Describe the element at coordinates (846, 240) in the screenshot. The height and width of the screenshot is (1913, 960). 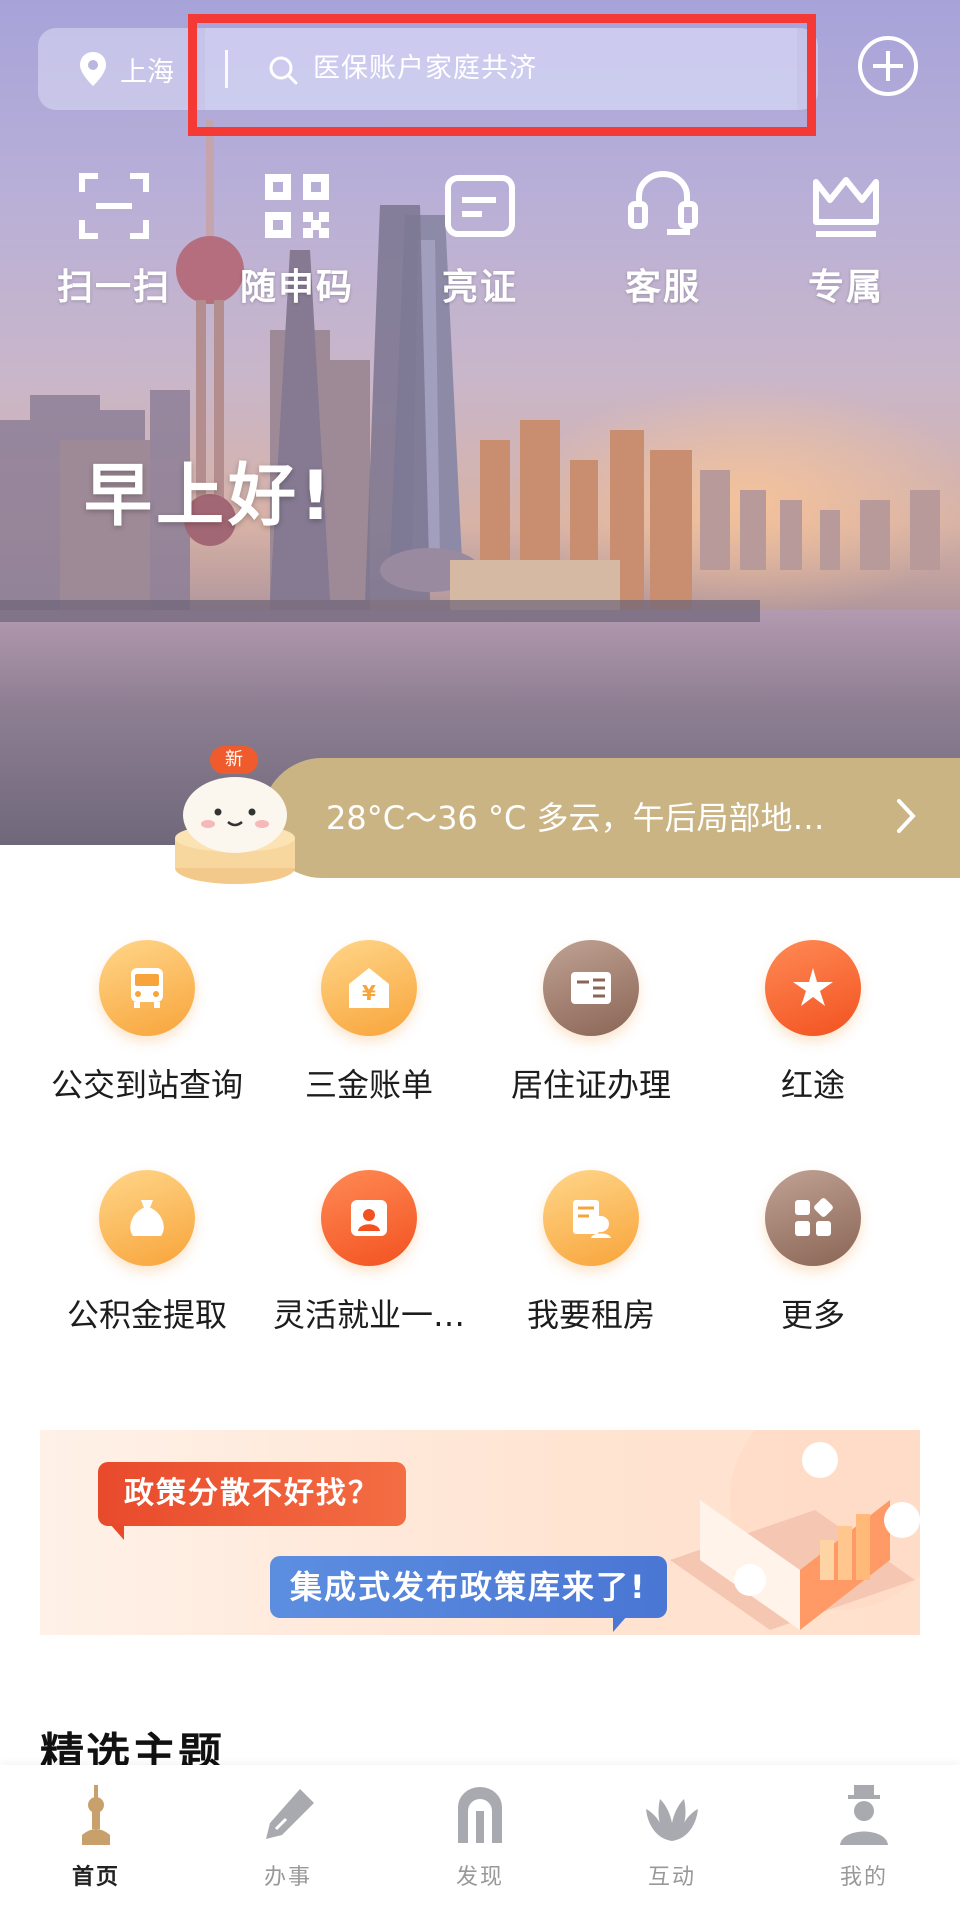
I see `quick-action-exclusive: 专属` at that location.